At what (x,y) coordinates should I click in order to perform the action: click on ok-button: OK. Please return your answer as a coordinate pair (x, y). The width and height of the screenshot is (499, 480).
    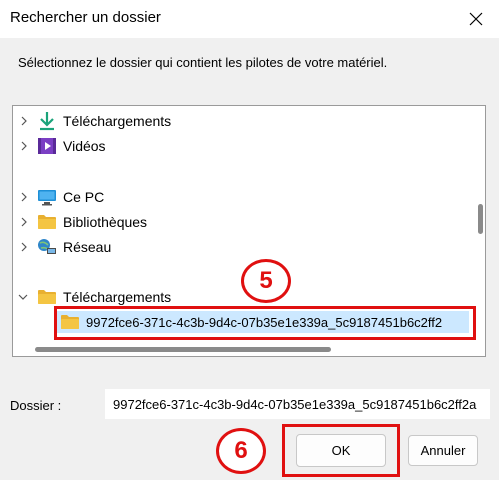
    Looking at the image, I should click on (341, 450).